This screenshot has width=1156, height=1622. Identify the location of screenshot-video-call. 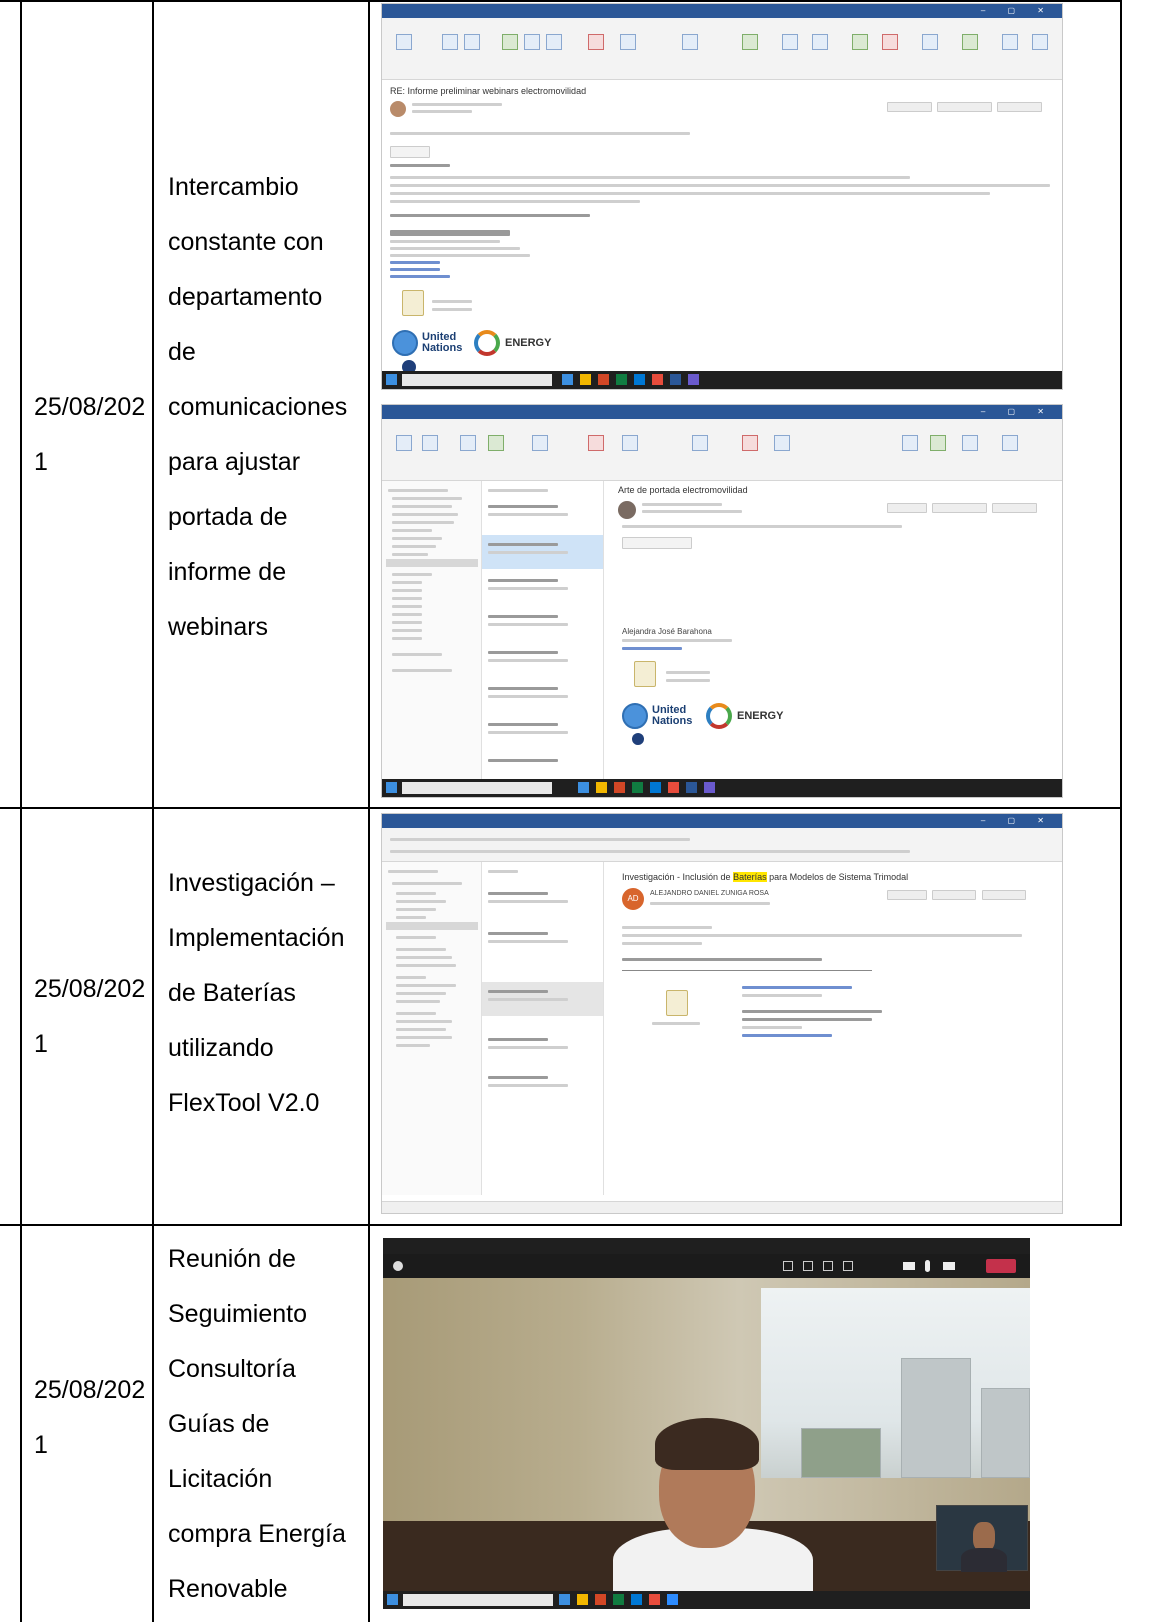
(706, 1423).